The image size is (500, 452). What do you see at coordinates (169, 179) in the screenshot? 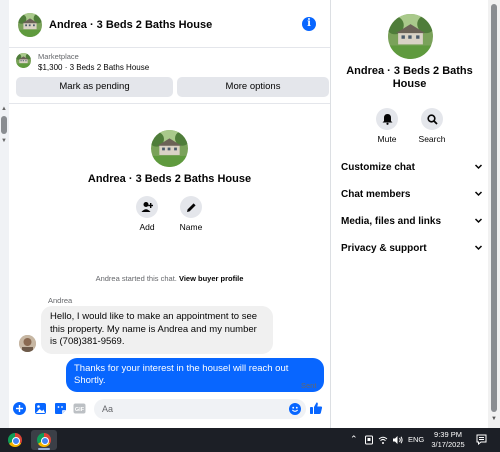
I see `profile-title: Andrea · 3 Beds 2 Baths House` at bounding box center [169, 179].